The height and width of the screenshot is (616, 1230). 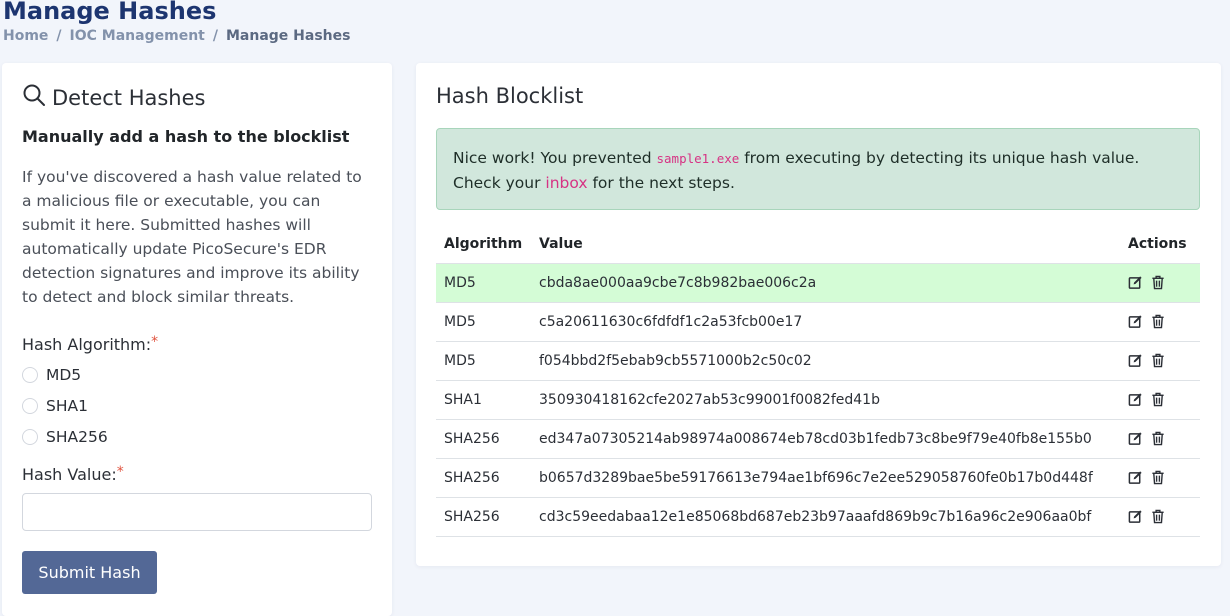 What do you see at coordinates (30, 375) in the screenshot?
I see `radio-button-md5` at bounding box center [30, 375].